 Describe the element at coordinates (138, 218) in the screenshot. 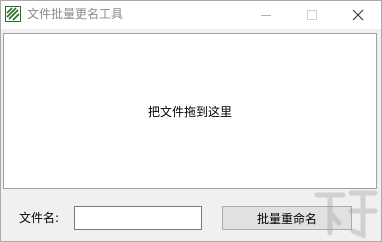

I see `filename-input` at that location.